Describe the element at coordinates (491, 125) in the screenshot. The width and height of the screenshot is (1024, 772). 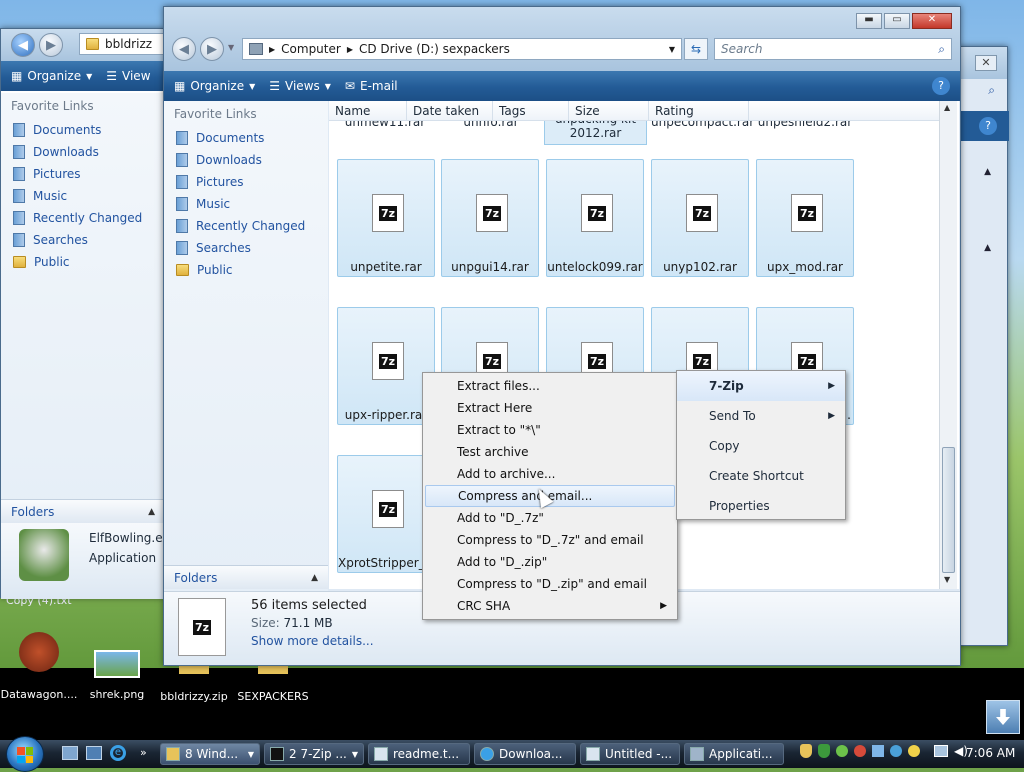
I see `file-label: unnfo.rar` at that location.